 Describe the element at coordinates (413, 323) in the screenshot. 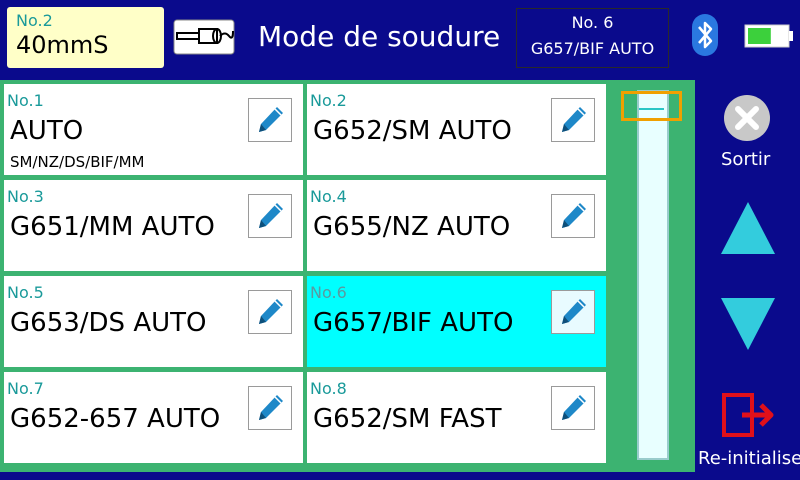

I see `mode-name: G657/BIF AUTO` at that location.